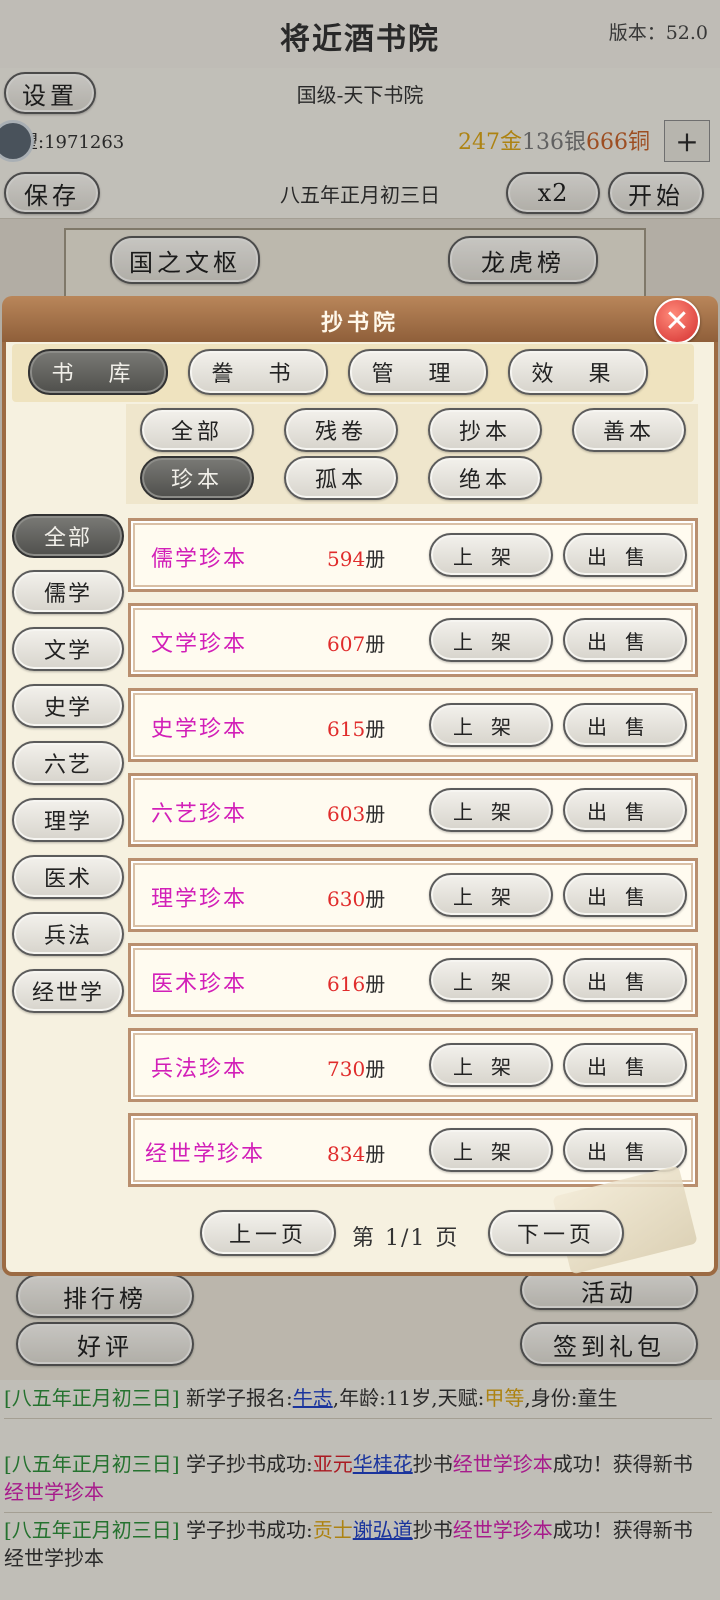 This screenshot has width=720, height=1600. What do you see at coordinates (68, 649) in the screenshot?
I see `category-literature: 文学` at bounding box center [68, 649].